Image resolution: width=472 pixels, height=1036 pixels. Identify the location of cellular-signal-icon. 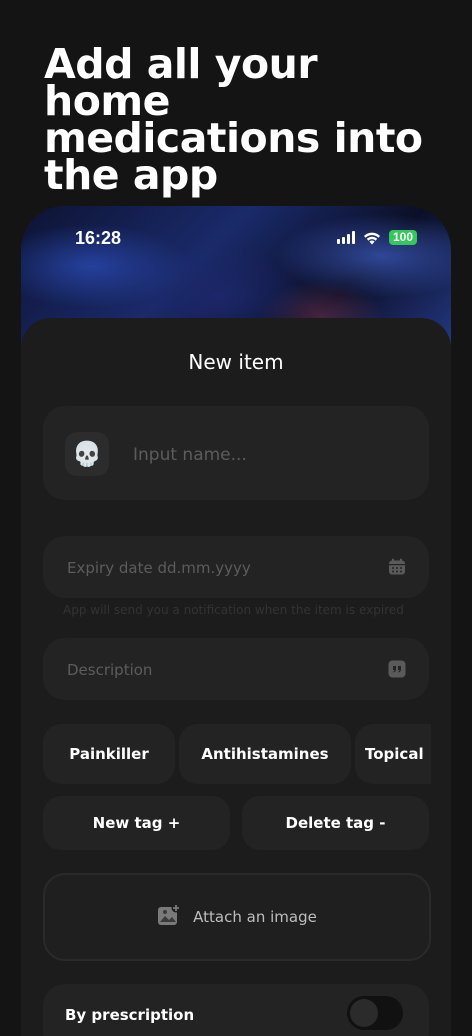
(345, 237).